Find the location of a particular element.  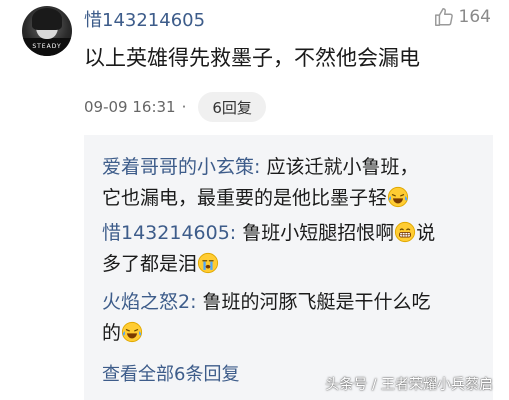

reply-username: 爱着哥哥的小玄策: is located at coordinates (181, 167).